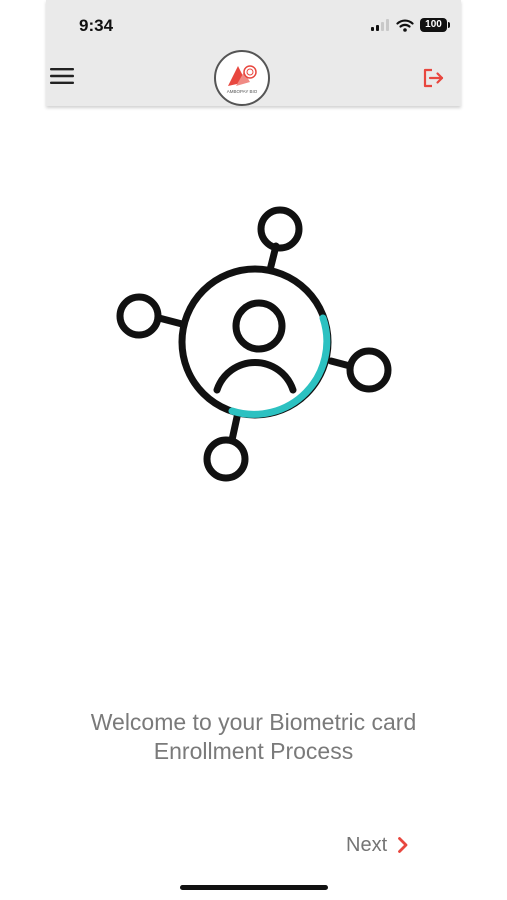  What do you see at coordinates (242, 91) in the screenshot?
I see `logo-text: AMBOPAY BIO` at bounding box center [242, 91].